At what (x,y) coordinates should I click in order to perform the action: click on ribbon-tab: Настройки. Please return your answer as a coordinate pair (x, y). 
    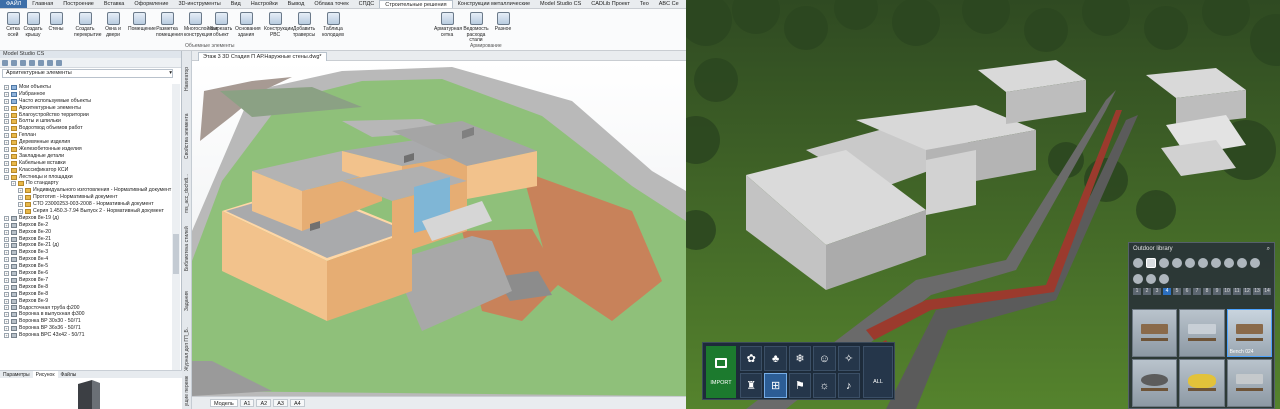
    Looking at the image, I should click on (264, 4).